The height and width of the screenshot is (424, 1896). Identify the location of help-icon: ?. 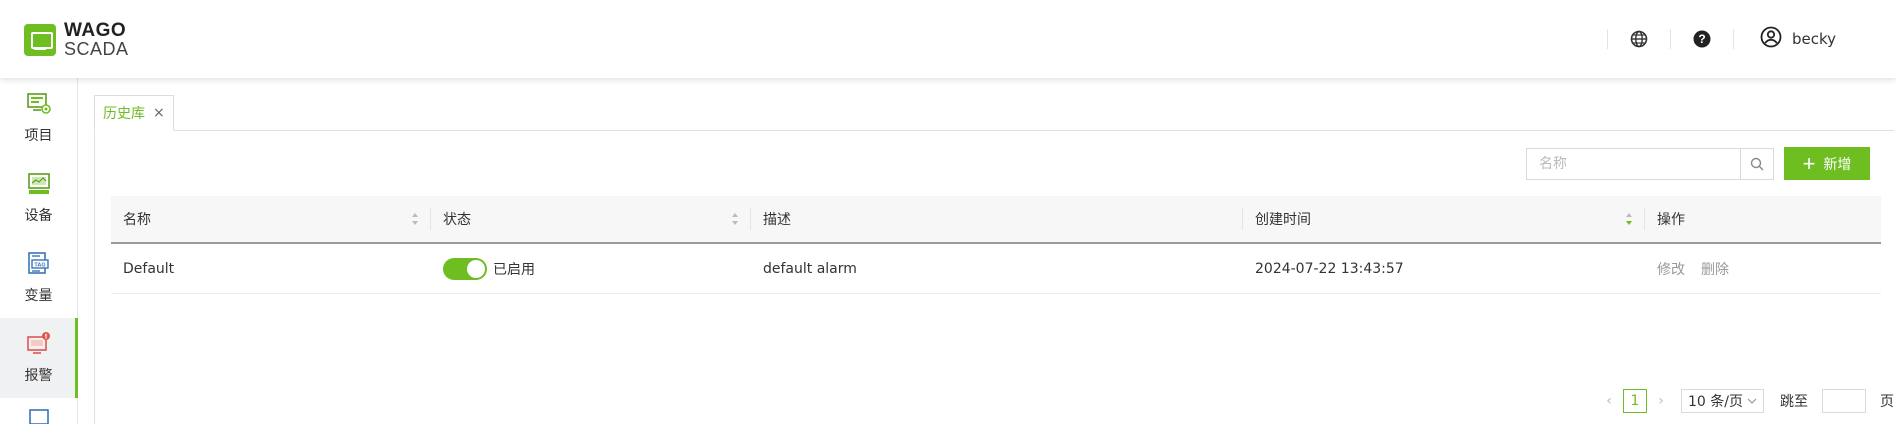
(1702, 39).